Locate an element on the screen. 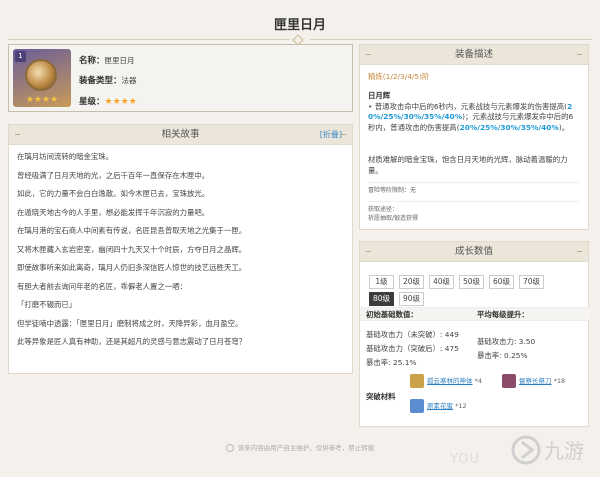 This screenshot has width=600, height=477. skill-text-3: )。 is located at coordinates (564, 127).